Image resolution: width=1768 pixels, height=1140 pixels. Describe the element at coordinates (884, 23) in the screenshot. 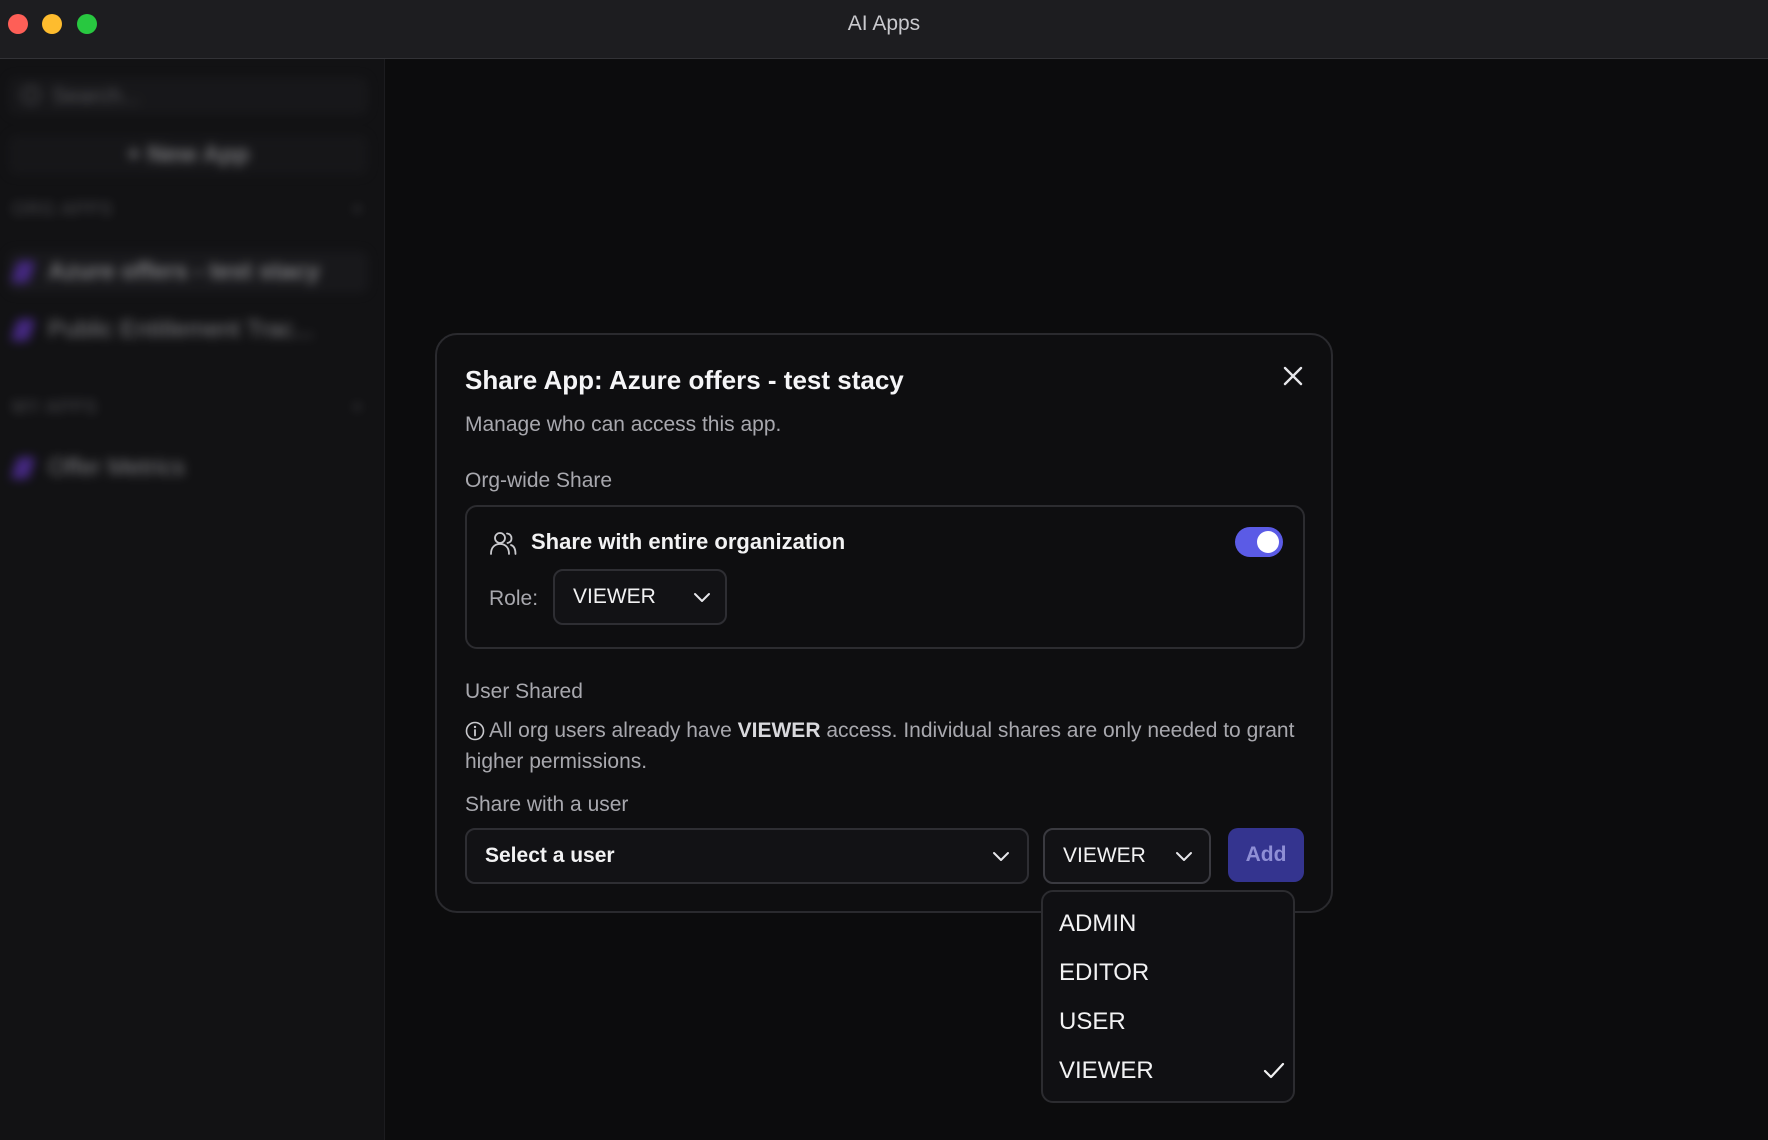

I see `window-title: AI Apps` at that location.